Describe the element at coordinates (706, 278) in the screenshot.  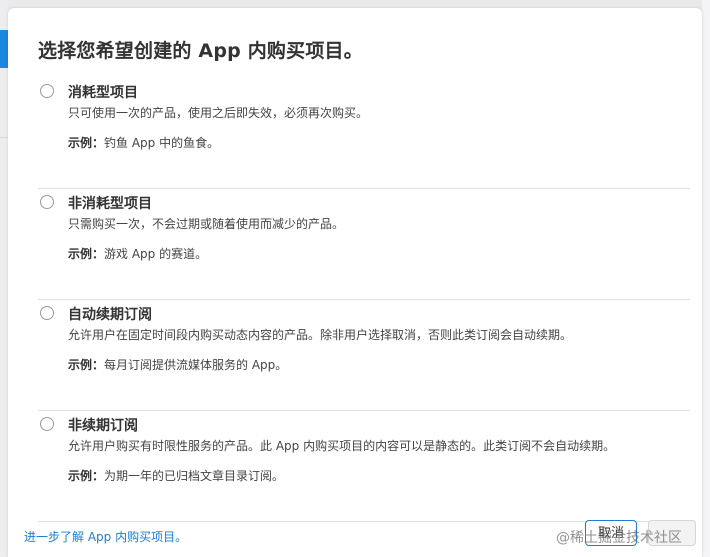
I see `background-right-edge` at that location.